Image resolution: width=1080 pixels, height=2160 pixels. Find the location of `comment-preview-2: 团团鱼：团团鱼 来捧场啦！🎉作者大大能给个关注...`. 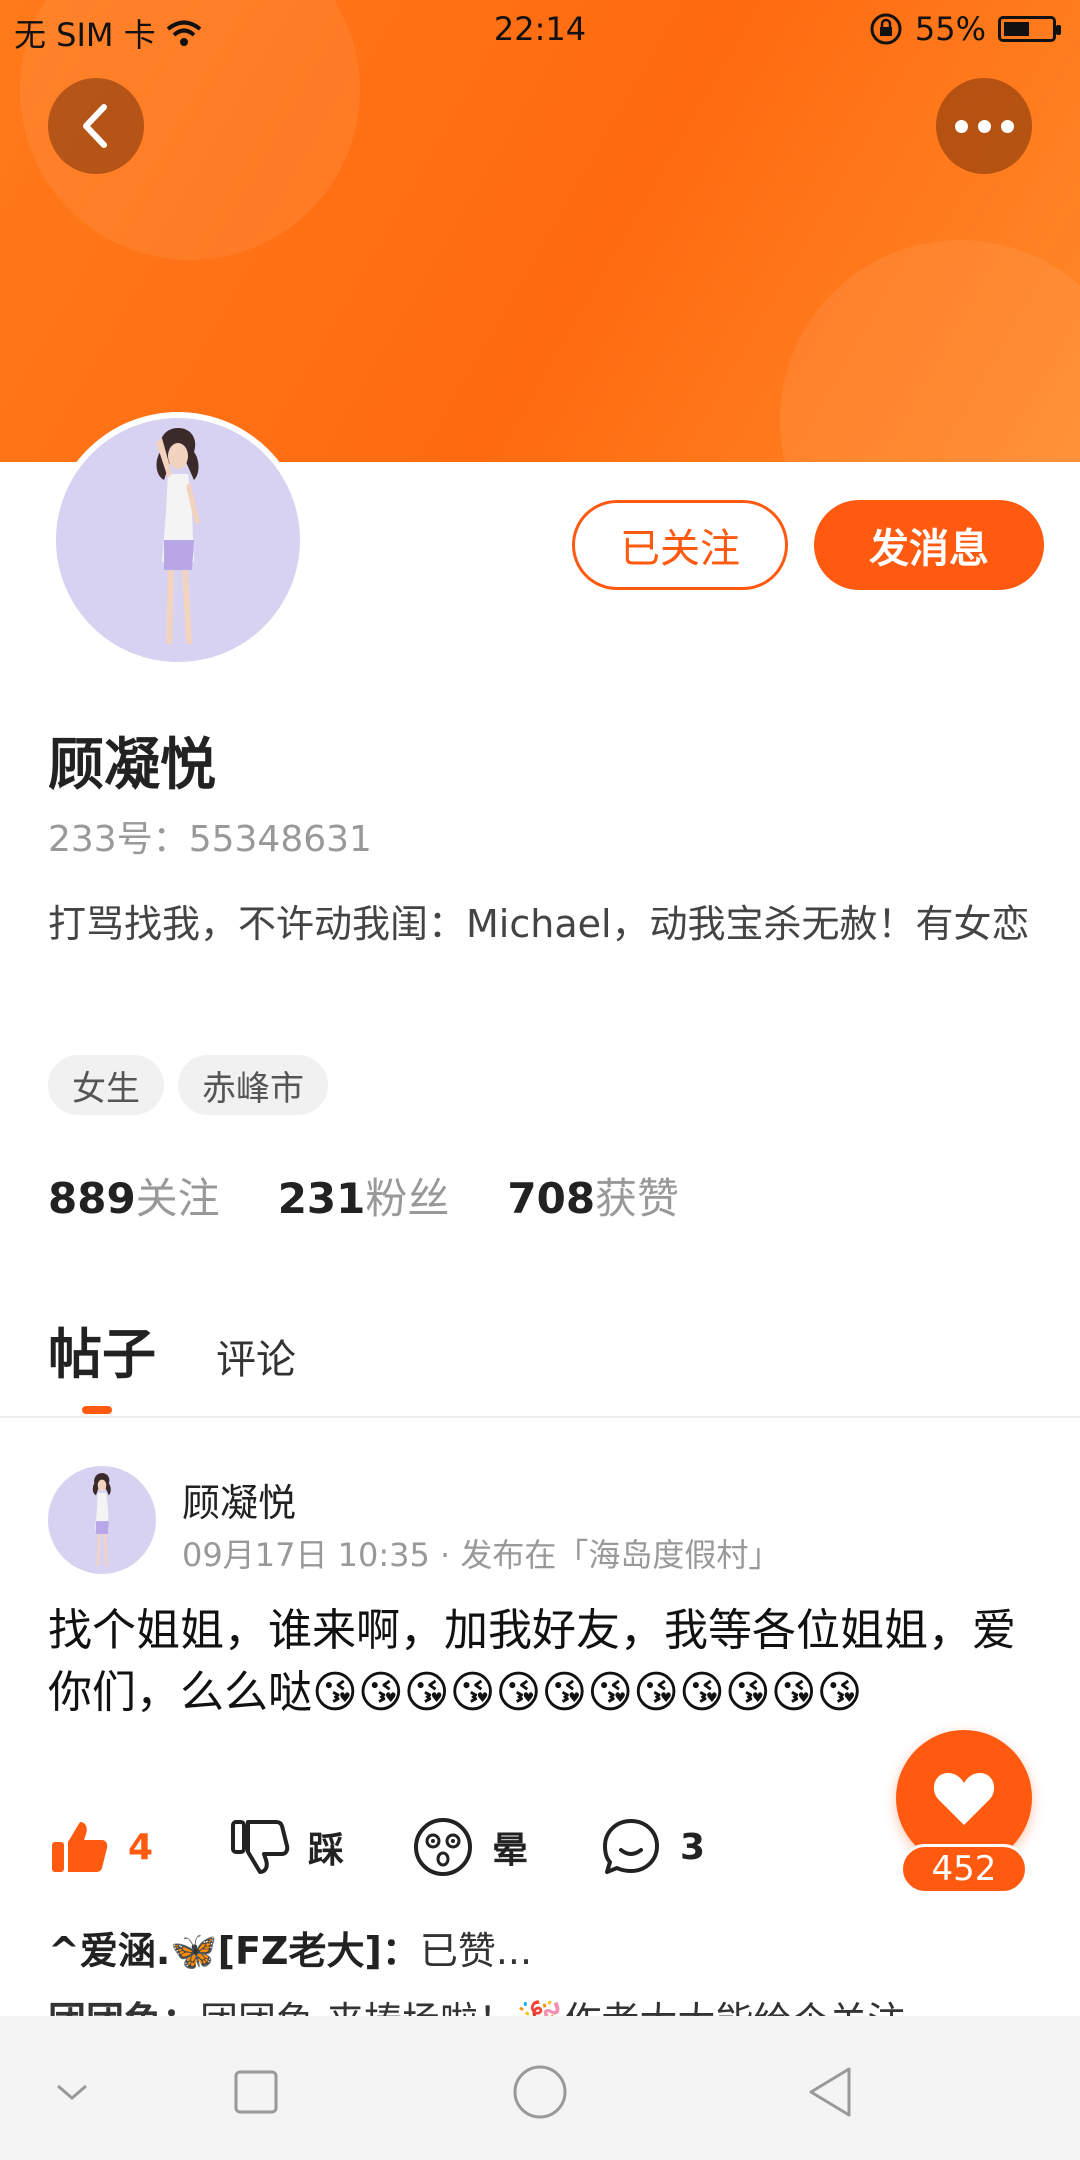

comment-preview-2: 团团鱼：团团鱼 来捧场啦！🎉作者大大能给个关注... is located at coordinates (495, 2003).